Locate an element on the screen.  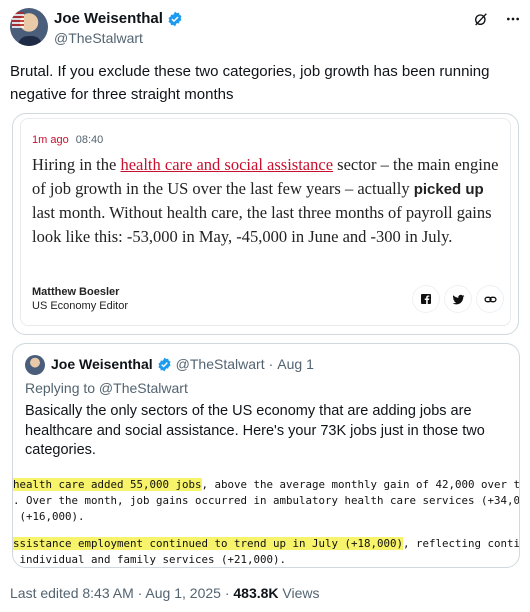
clip-line: (+16,000). is located at coordinates (49, 516).